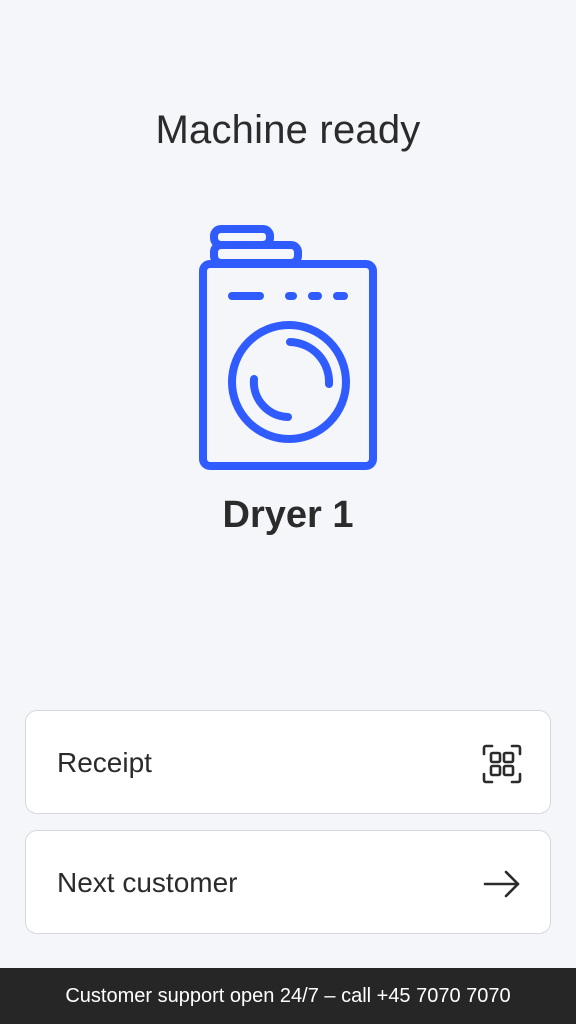 The image size is (576, 1024). Describe the element at coordinates (501, 884) in the screenshot. I see `arrow-right-icon` at that location.